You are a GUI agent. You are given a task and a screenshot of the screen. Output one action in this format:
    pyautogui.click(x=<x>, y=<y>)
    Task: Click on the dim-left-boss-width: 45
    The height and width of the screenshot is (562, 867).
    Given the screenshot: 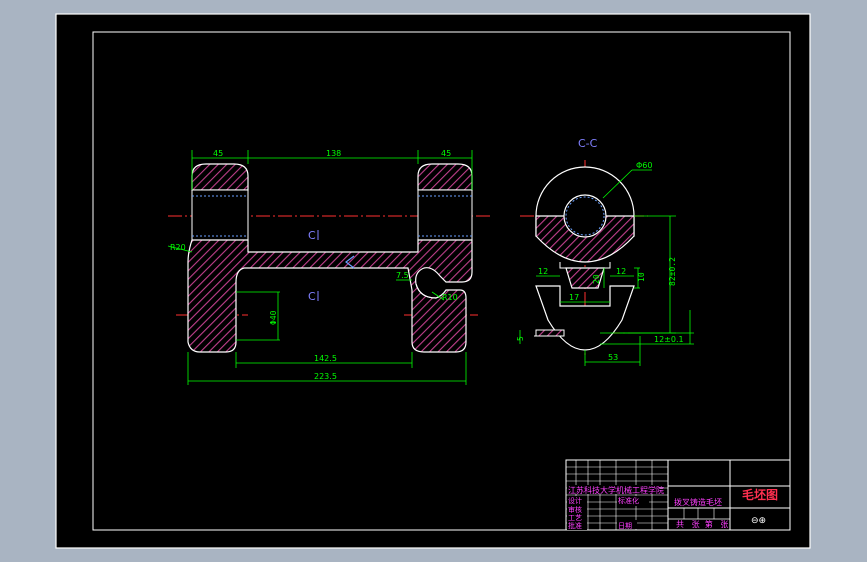 What is the action you would take?
    pyautogui.click(x=218, y=153)
    